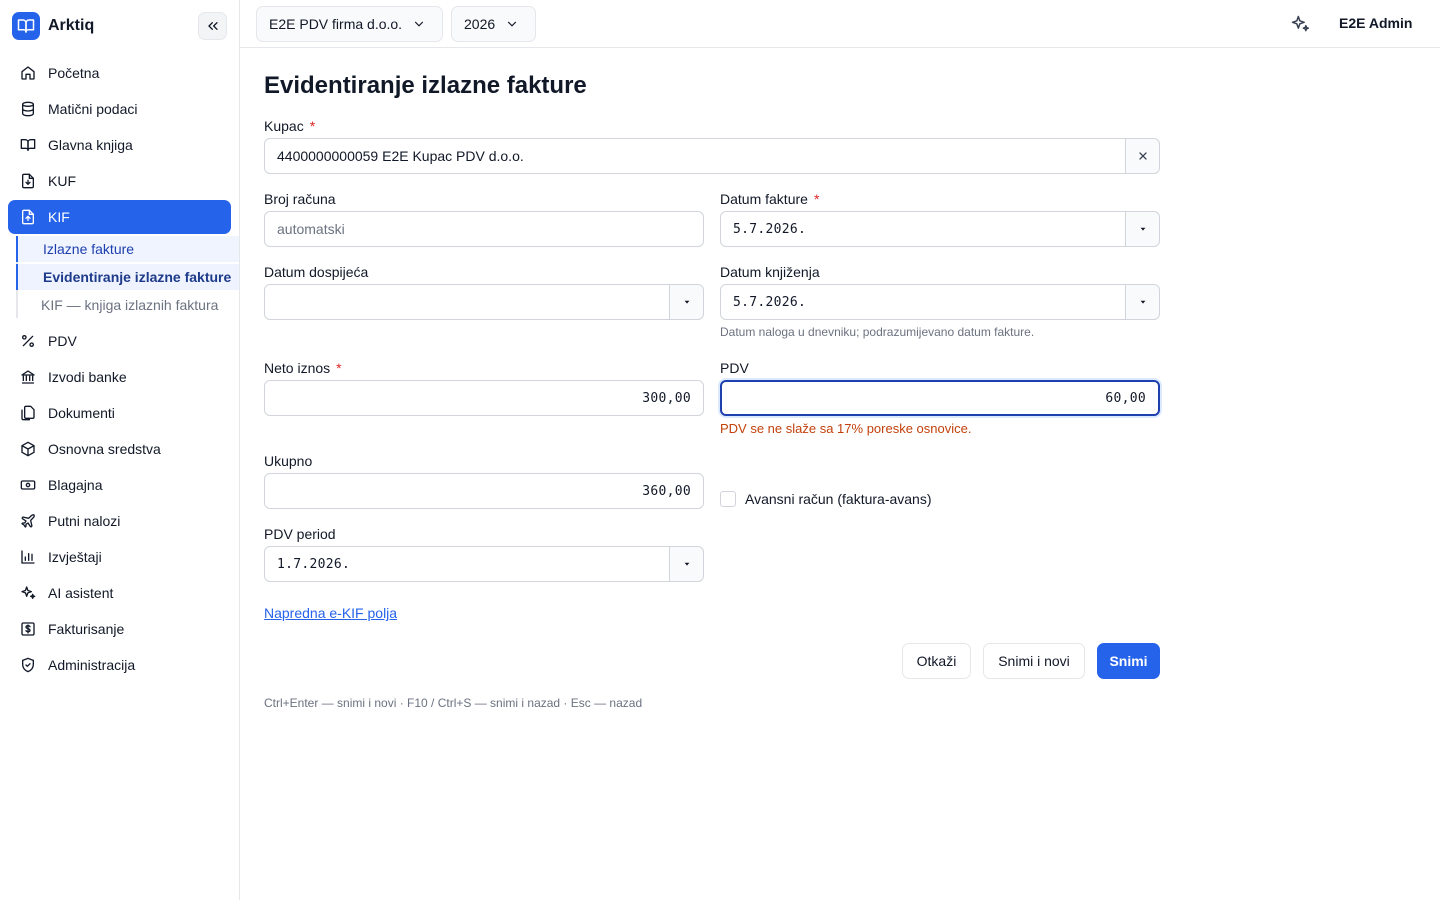 The image size is (1440, 900). Describe the element at coordinates (71, 25) in the screenshot. I see `app-name: Arktiq` at that location.